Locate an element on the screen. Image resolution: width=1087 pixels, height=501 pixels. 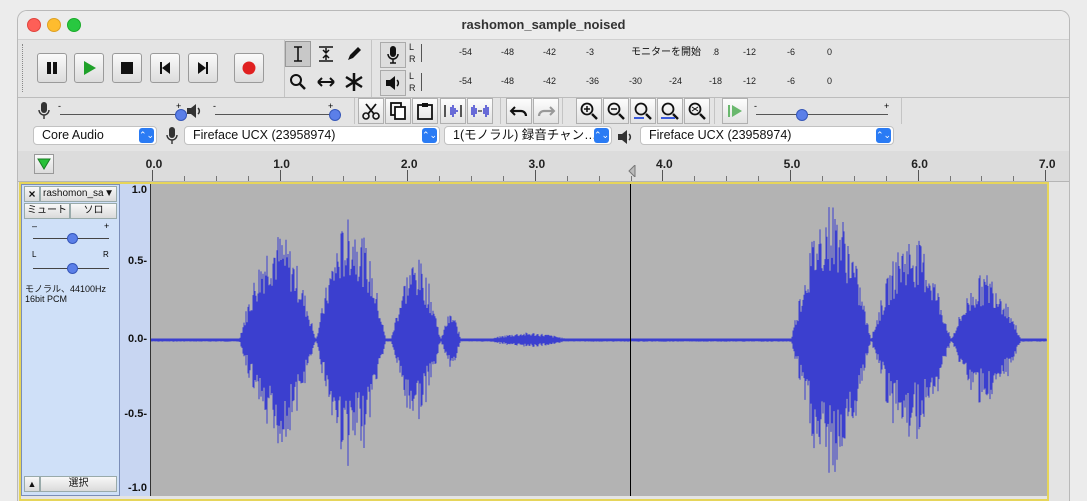
play-head-marker-icon is located at coordinates (632, 171).